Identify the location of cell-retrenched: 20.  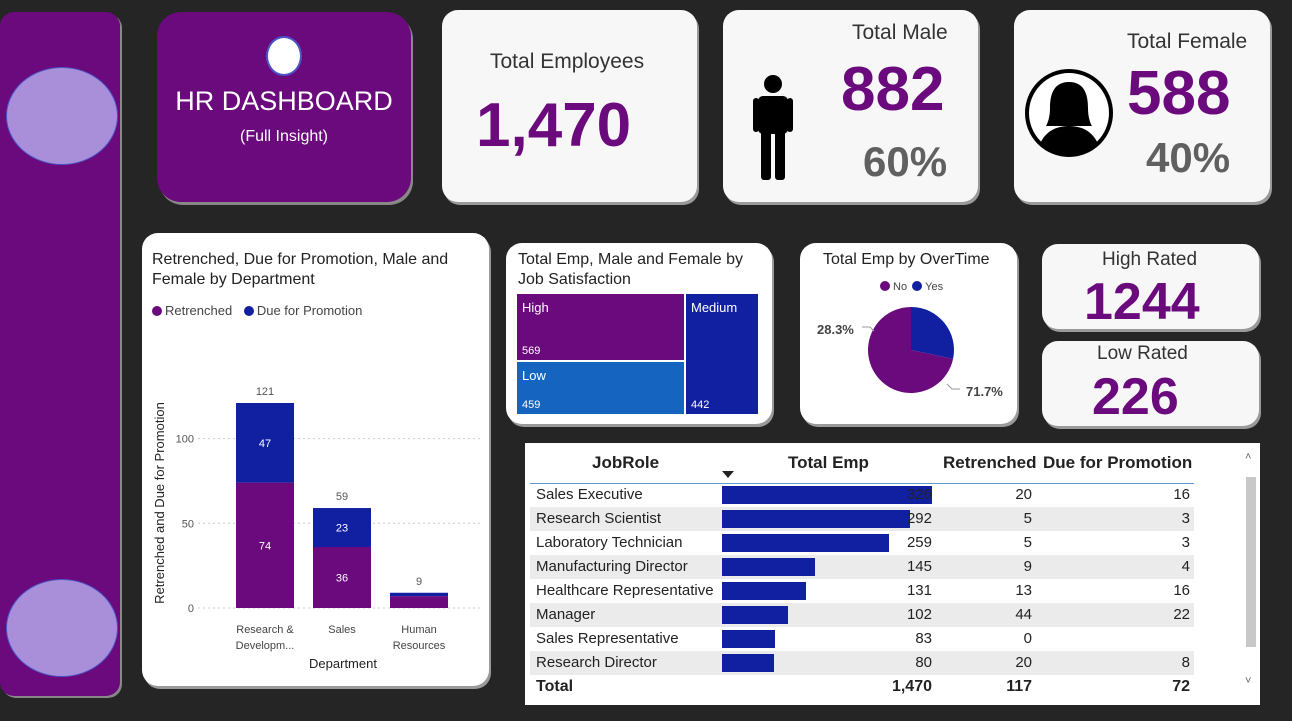
(1023, 662).